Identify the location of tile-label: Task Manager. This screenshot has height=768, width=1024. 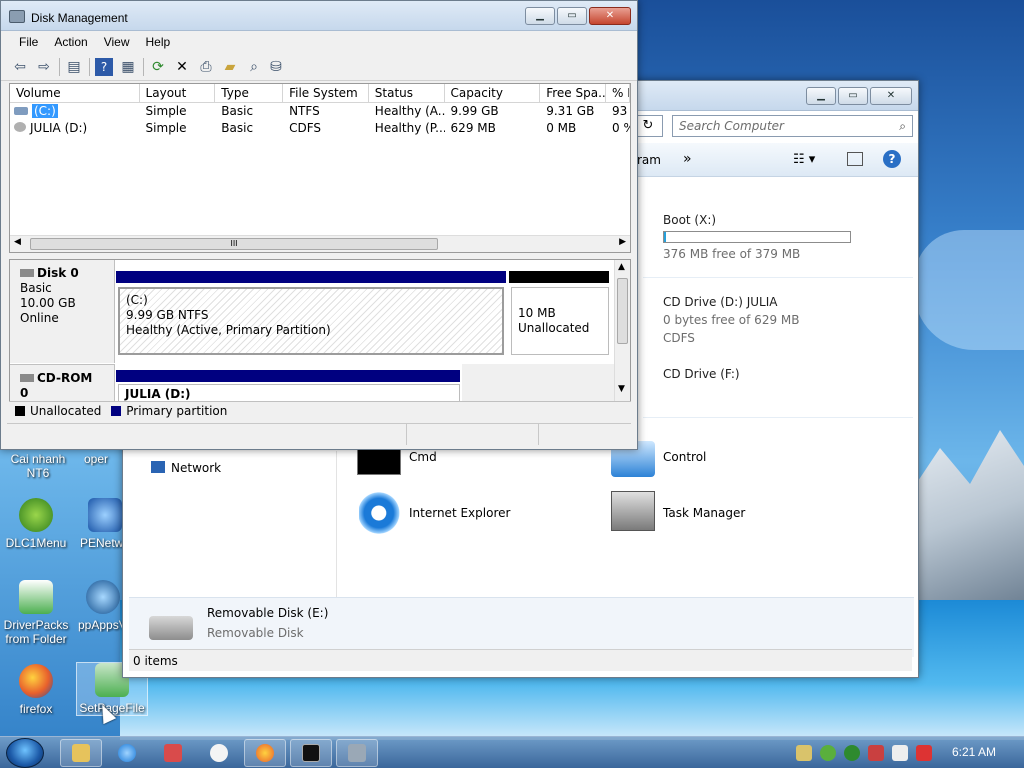
(704, 513).